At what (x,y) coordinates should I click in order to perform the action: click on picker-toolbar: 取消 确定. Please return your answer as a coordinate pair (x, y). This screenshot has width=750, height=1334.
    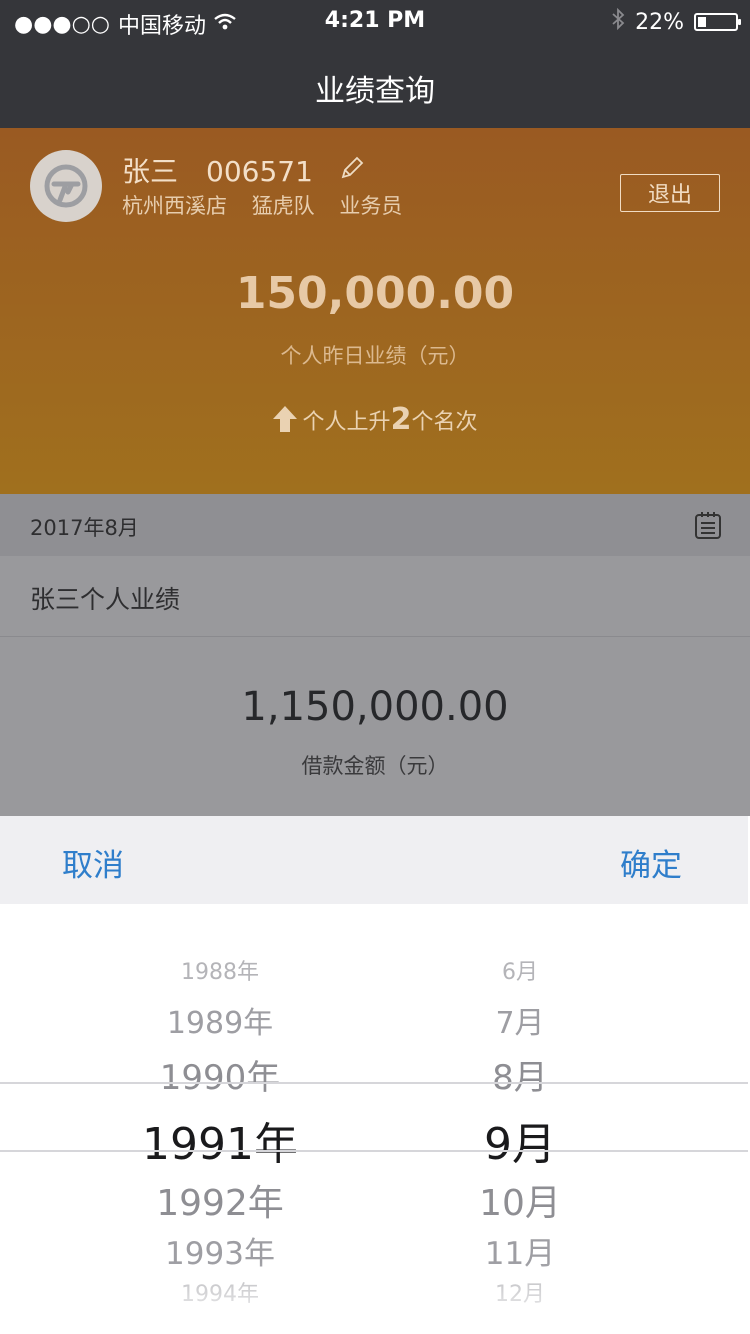
    Looking at the image, I should click on (374, 860).